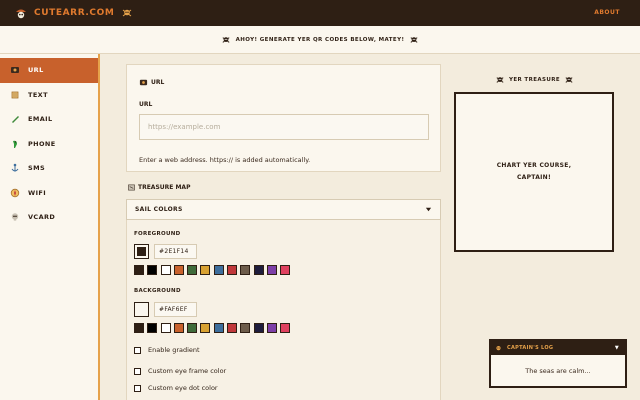 The width and height of the screenshot is (640, 400). Describe the element at coordinates (320, 13) in the screenshot. I see `top-bar: CUTEARR.COM ABOUT` at that location.